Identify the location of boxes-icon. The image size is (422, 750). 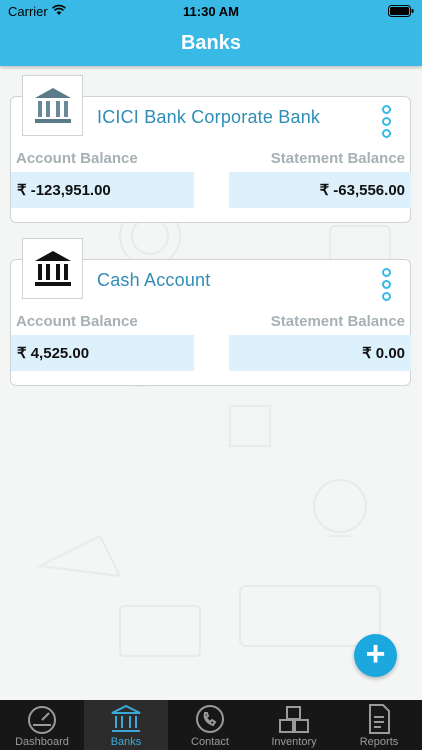
(294, 719).